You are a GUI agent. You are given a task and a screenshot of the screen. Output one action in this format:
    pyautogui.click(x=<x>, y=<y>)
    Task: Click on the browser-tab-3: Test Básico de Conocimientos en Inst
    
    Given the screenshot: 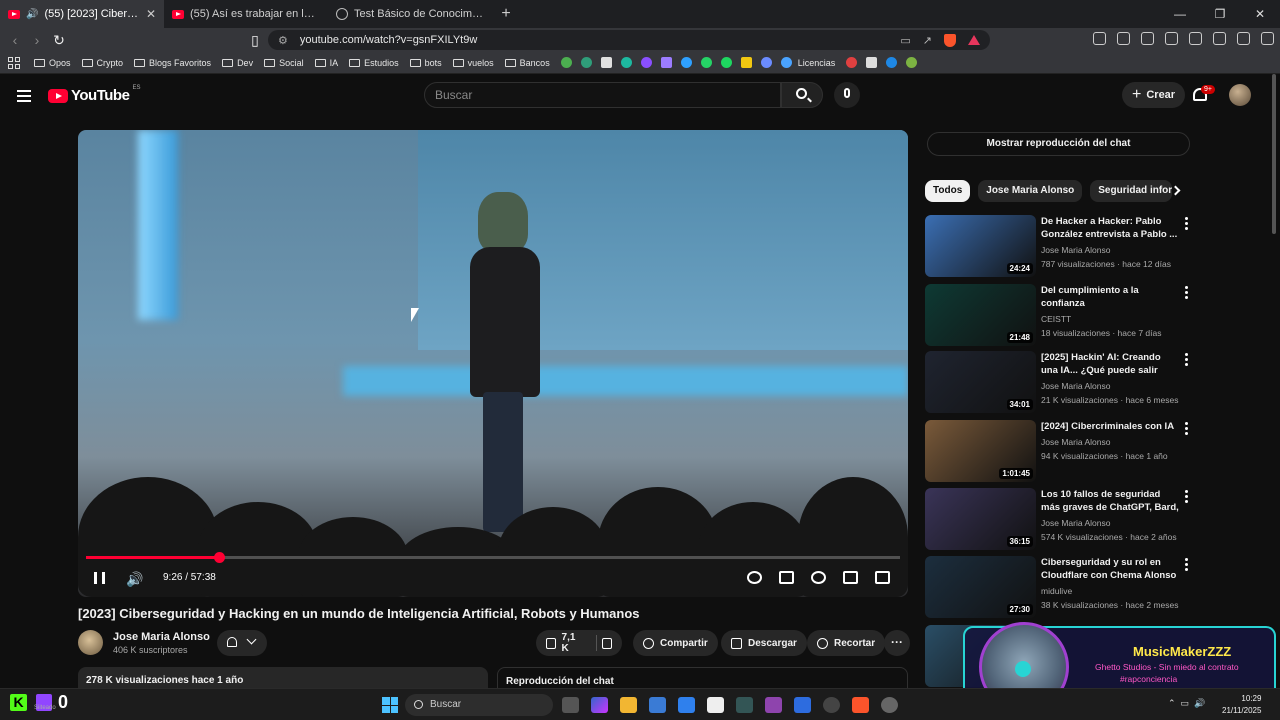 What is the action you would take?
    pyautogui.click(x=410, y=14)
    